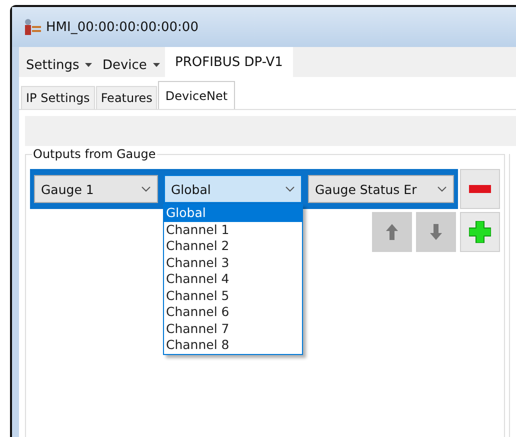 This screenshot has width=516, height=437. What do you see at coordinates (196, 95) in the screenshot?
I see `tab: DeviceNet` at bounding box center [196, 95].